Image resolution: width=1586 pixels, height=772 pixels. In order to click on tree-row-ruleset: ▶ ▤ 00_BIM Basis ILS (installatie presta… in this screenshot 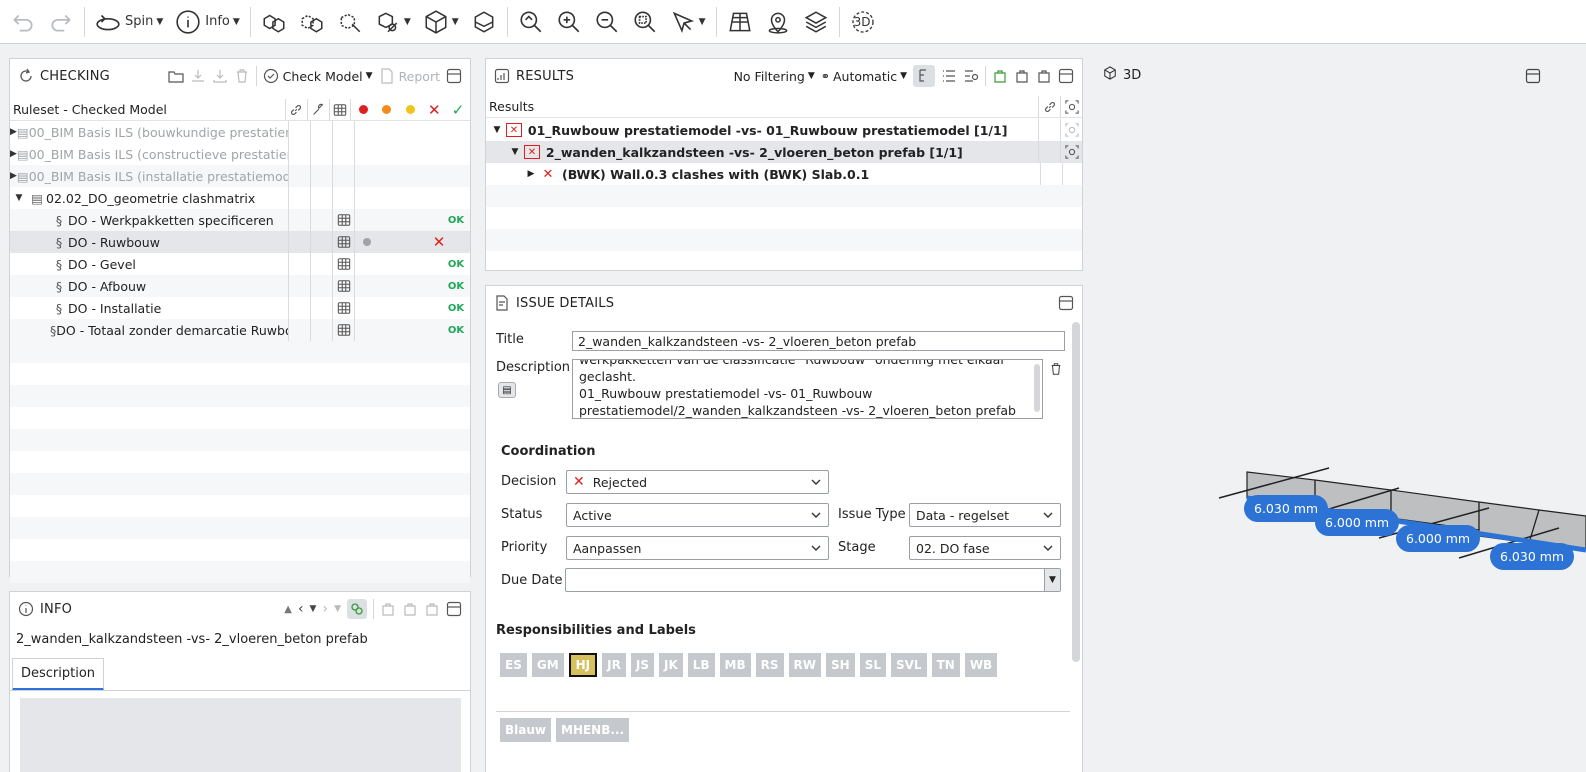, I will do `click(240, 176)`.